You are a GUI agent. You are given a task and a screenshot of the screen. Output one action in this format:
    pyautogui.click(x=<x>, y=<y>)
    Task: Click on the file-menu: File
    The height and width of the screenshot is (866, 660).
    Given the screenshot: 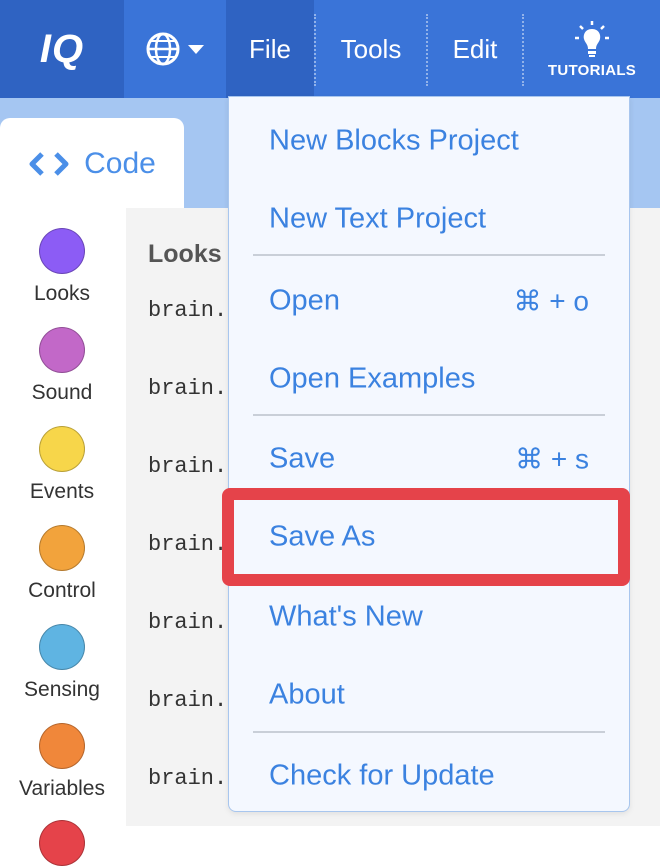 What is the action you would take?
    pyautogui.click(x=270, y=49)
    